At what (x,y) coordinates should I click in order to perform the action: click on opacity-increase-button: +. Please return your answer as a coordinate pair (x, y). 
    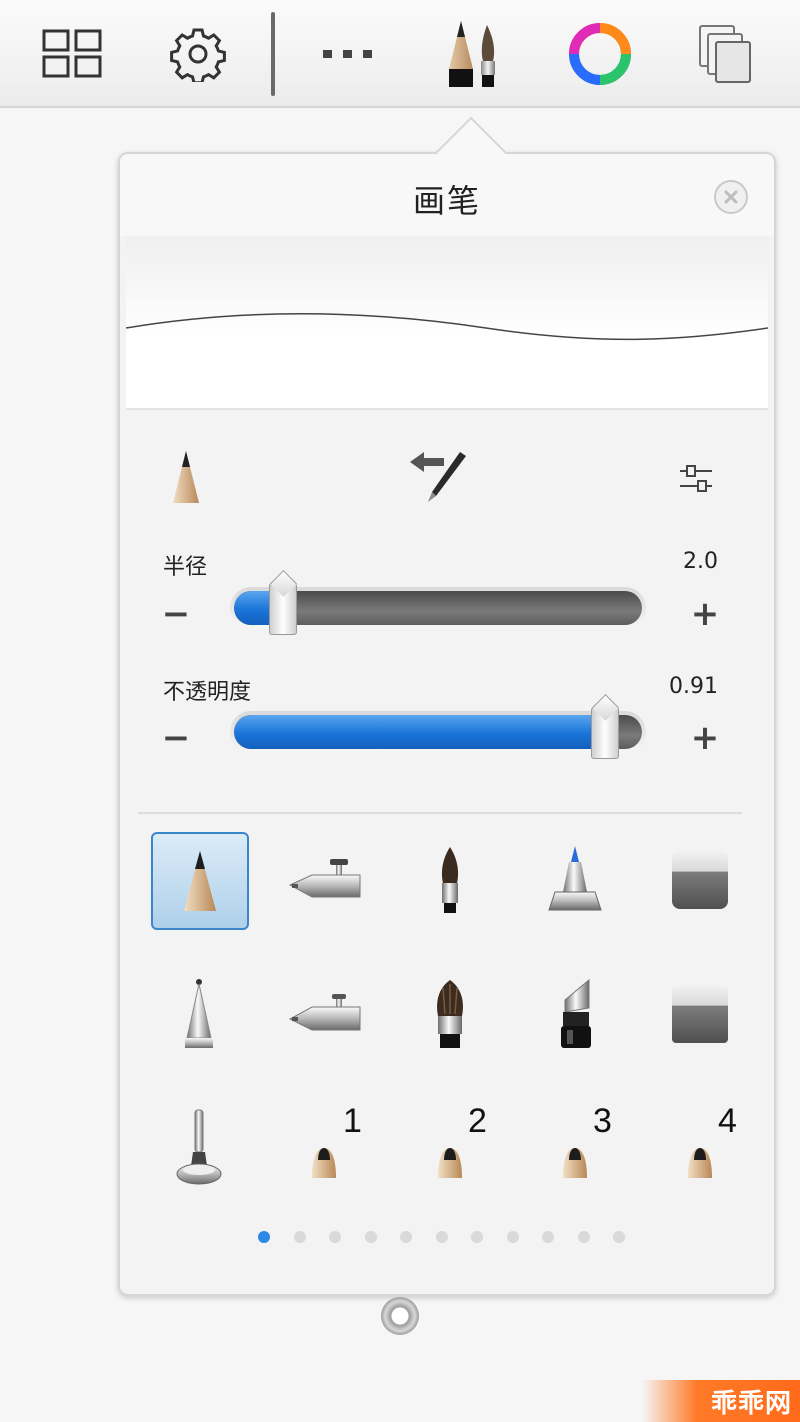
    Looking at the image, I should click on (705, 738).